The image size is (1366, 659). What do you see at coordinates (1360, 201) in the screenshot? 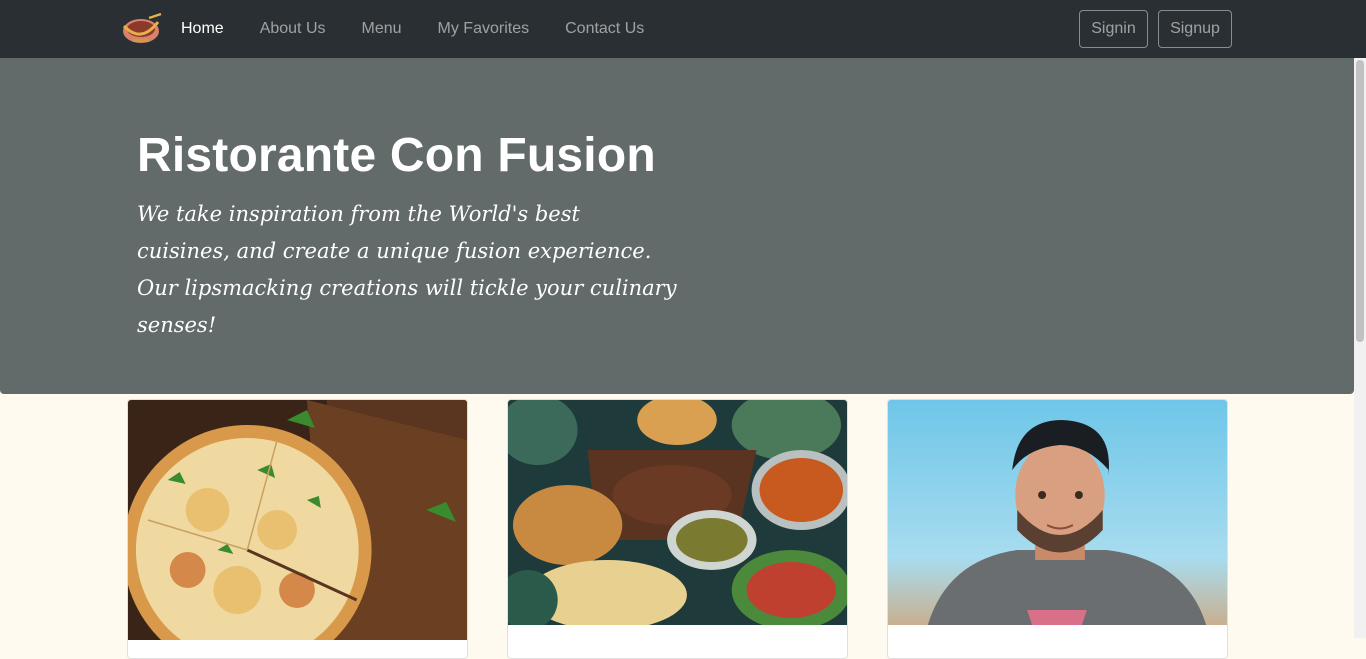
I see `scrollbar-thumb` at bounding box center [1360, 201].